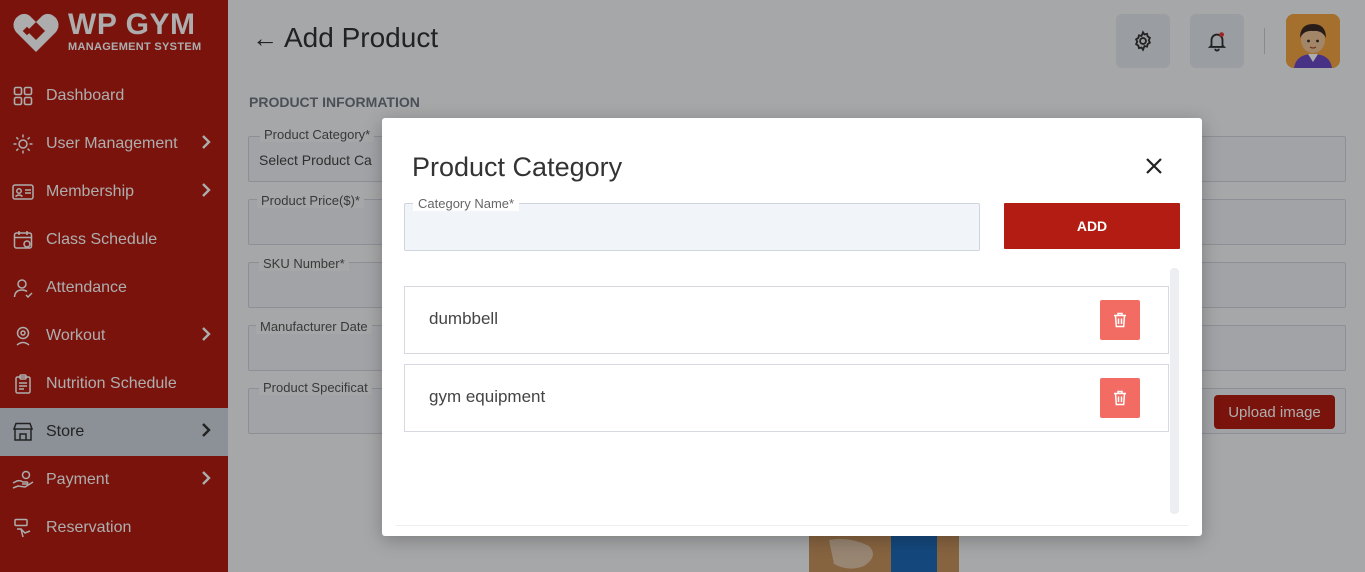 This screenshot has height=572, width=1365. I want to click on category-name-label: Category Name*, so click(466, 203).